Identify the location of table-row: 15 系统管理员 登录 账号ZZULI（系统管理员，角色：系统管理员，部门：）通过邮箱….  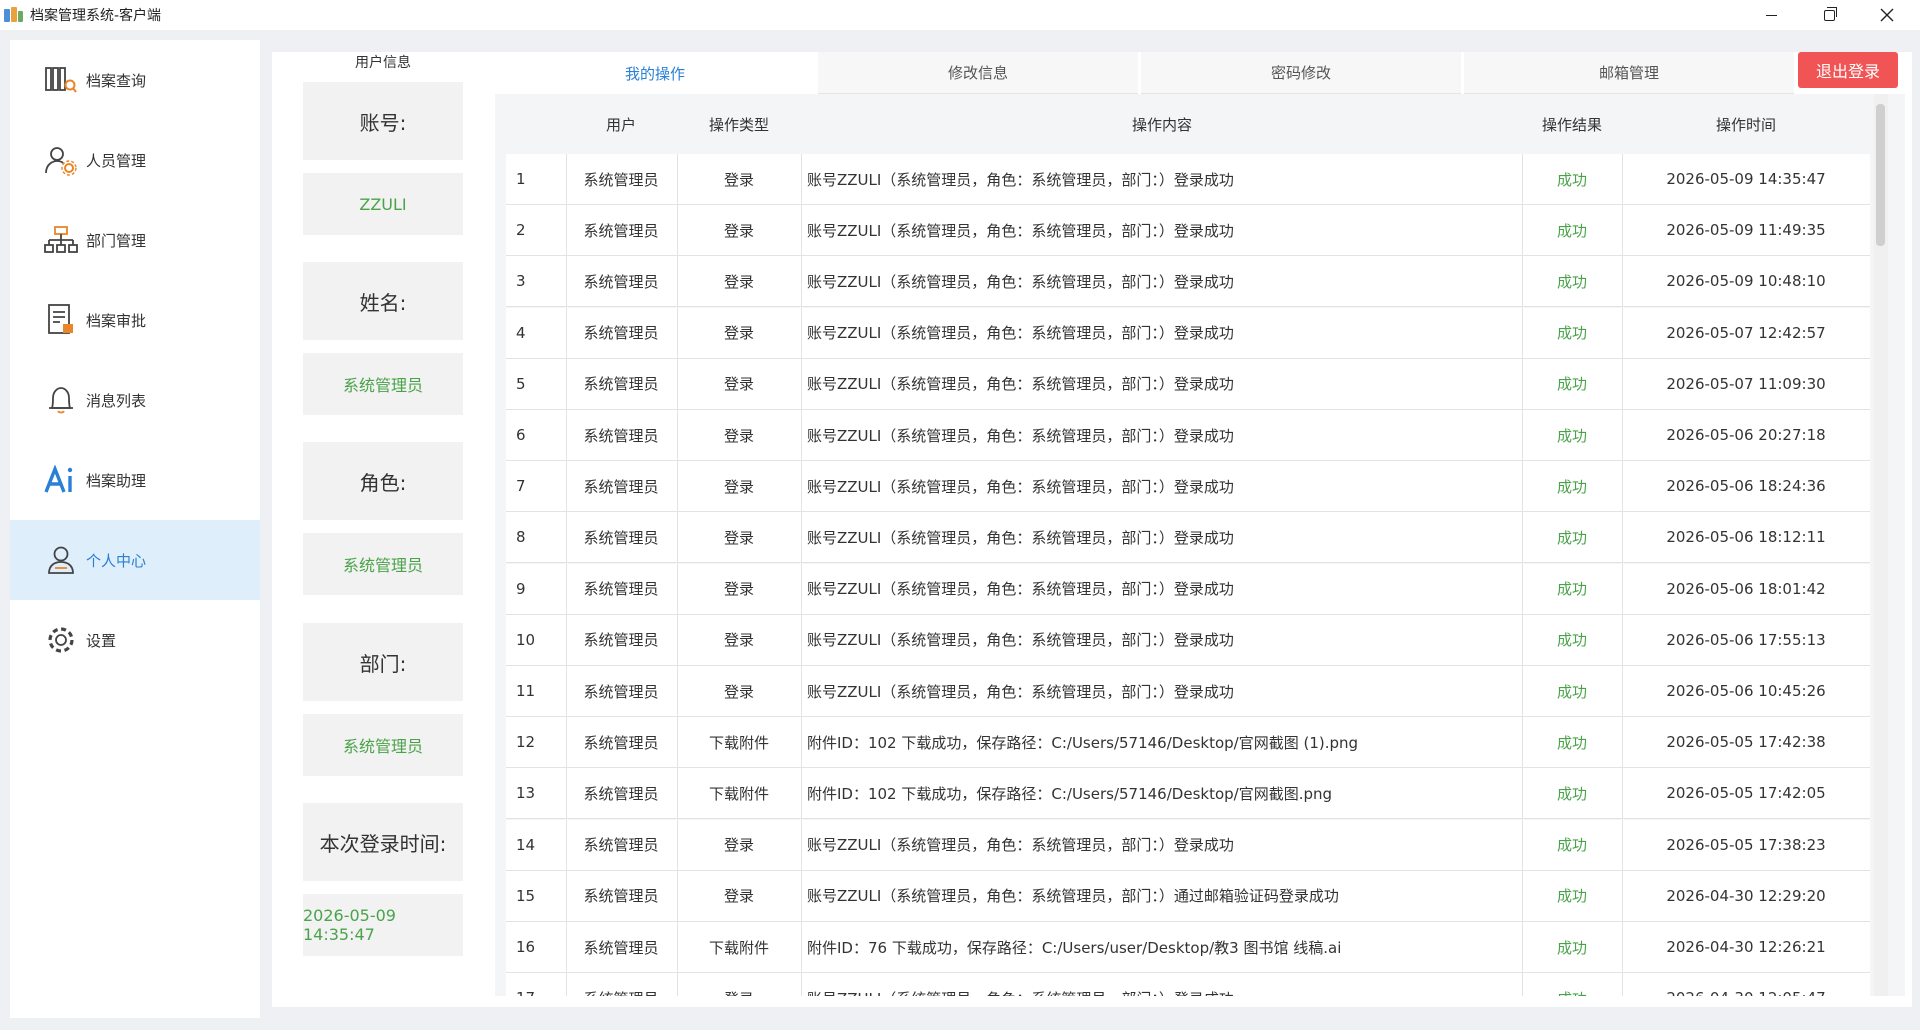
(1188, 896).